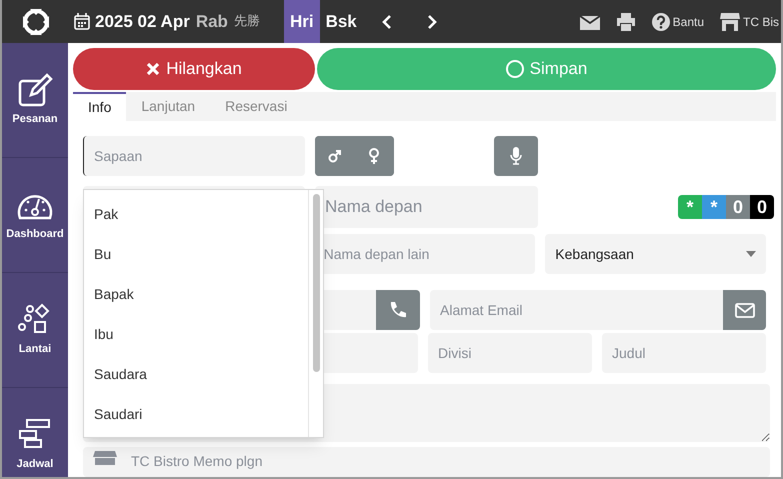  What do you see at coordinates (751, 254) in the screenshot?
I see `caret-down-icon` at bounding box center [751, 254].